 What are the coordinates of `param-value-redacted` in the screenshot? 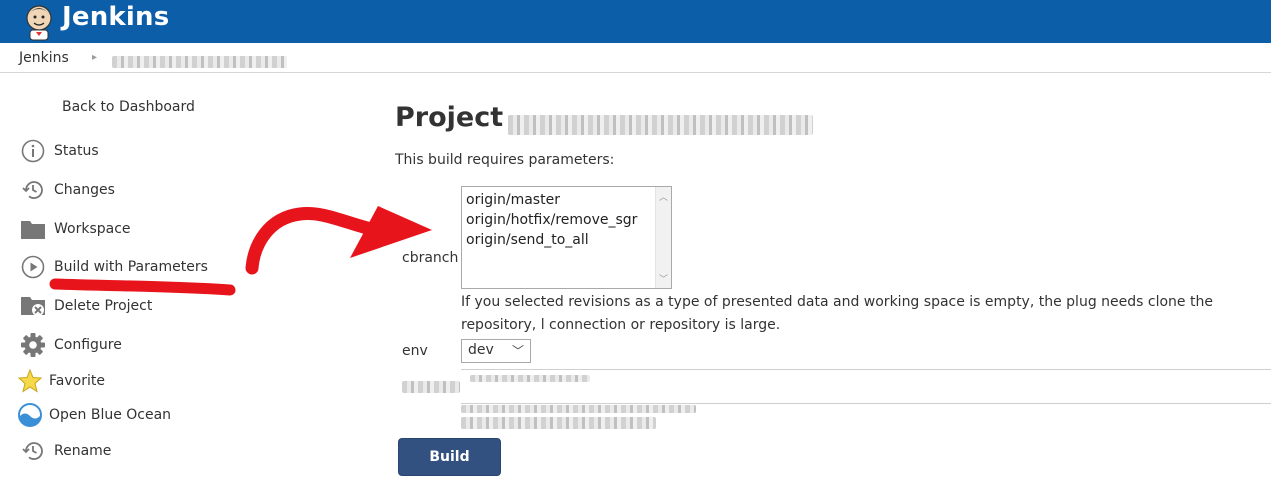 It's located at (530, 378).